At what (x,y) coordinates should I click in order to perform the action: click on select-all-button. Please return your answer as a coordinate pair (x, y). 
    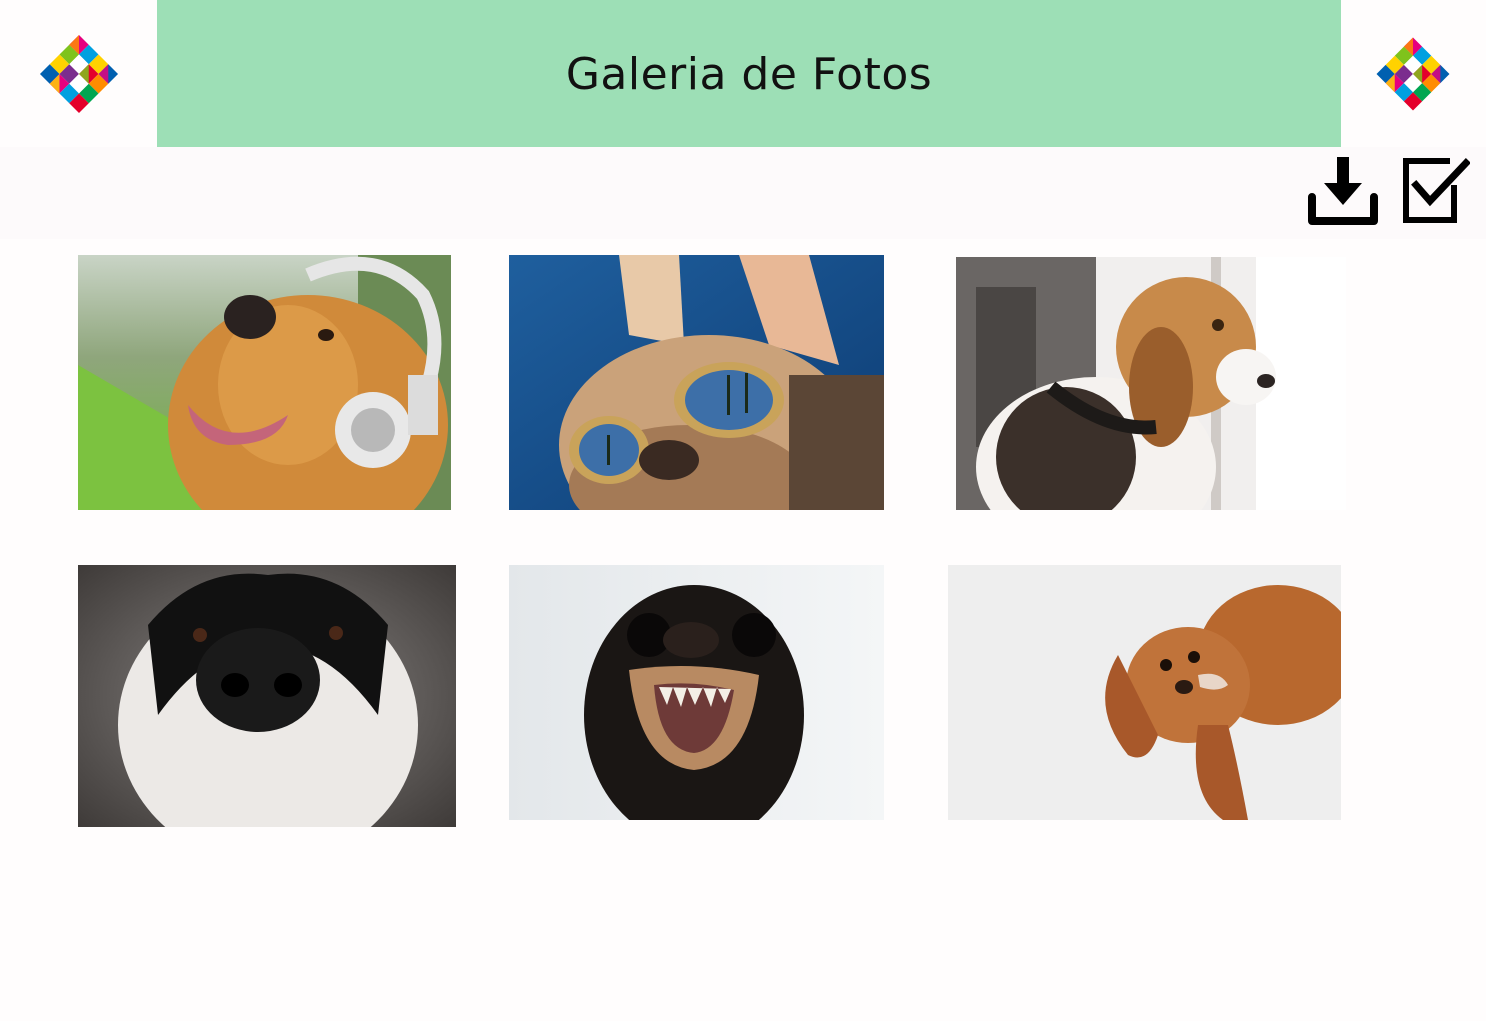
    Looking at the image, I should click on (1435, 191).